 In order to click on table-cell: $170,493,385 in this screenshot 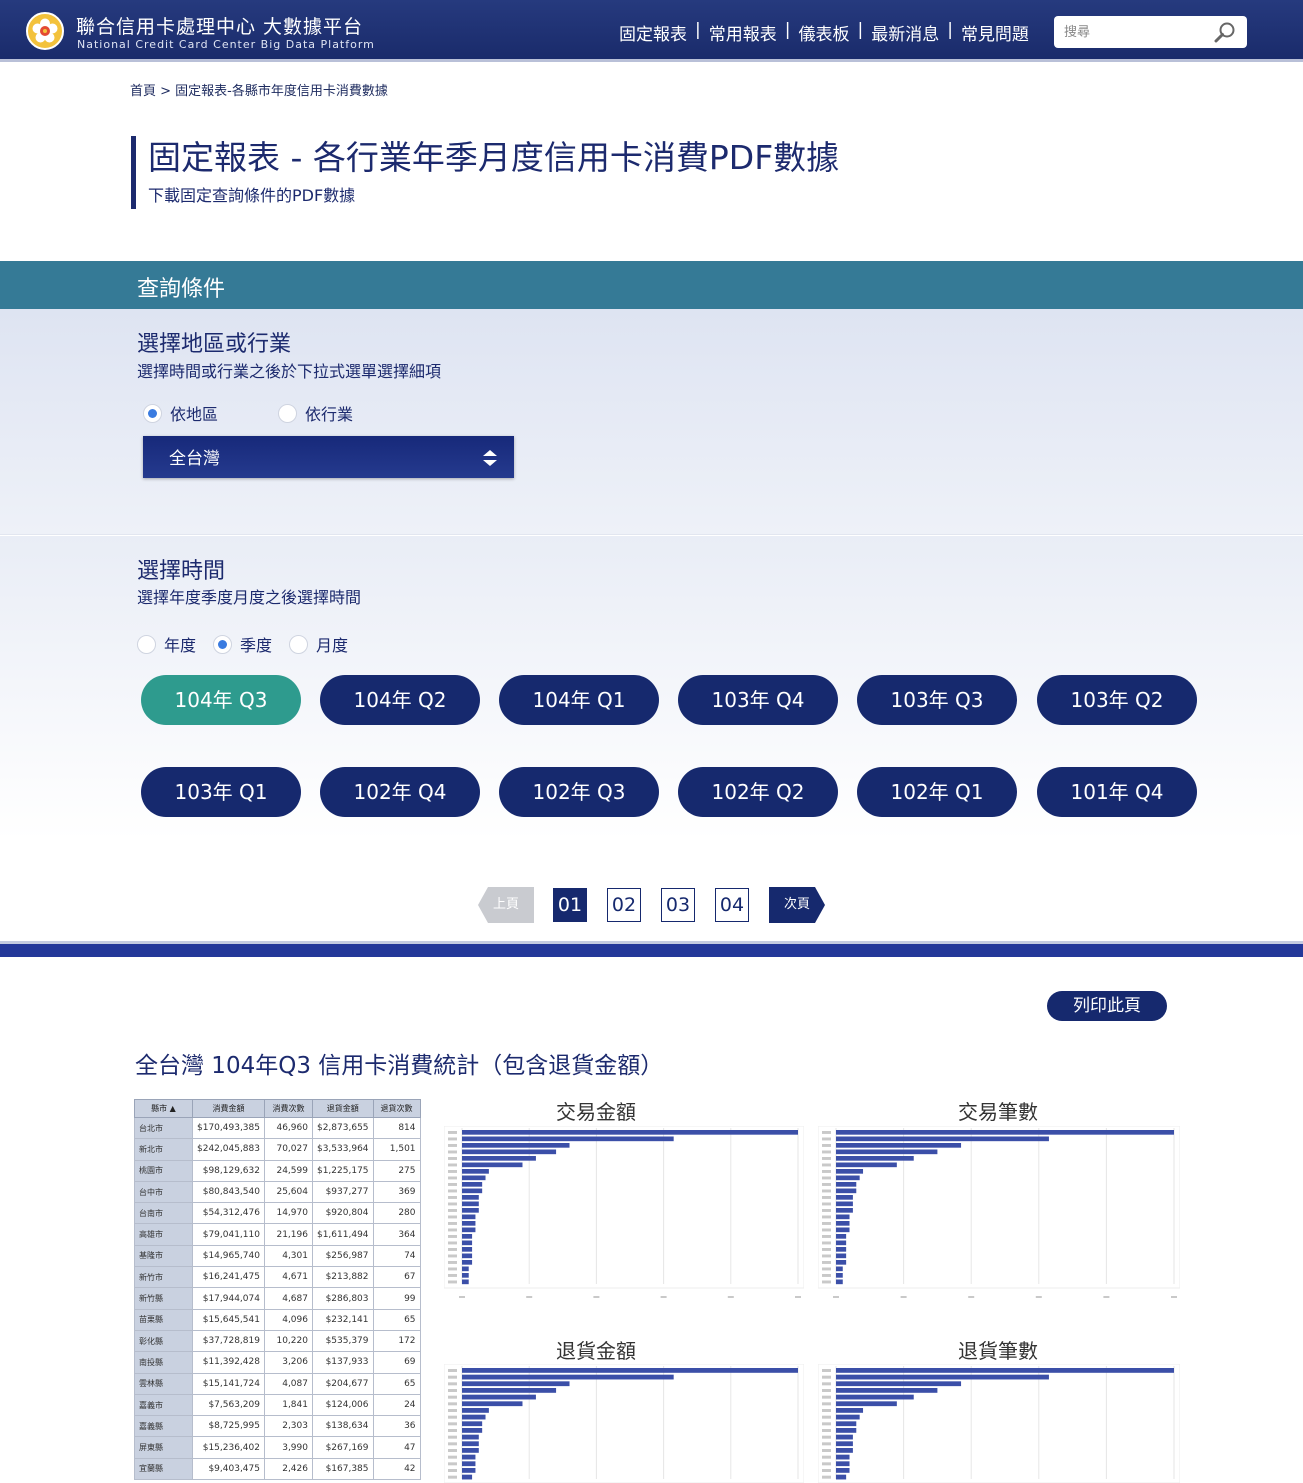, I will do `click(228, 1128)`.